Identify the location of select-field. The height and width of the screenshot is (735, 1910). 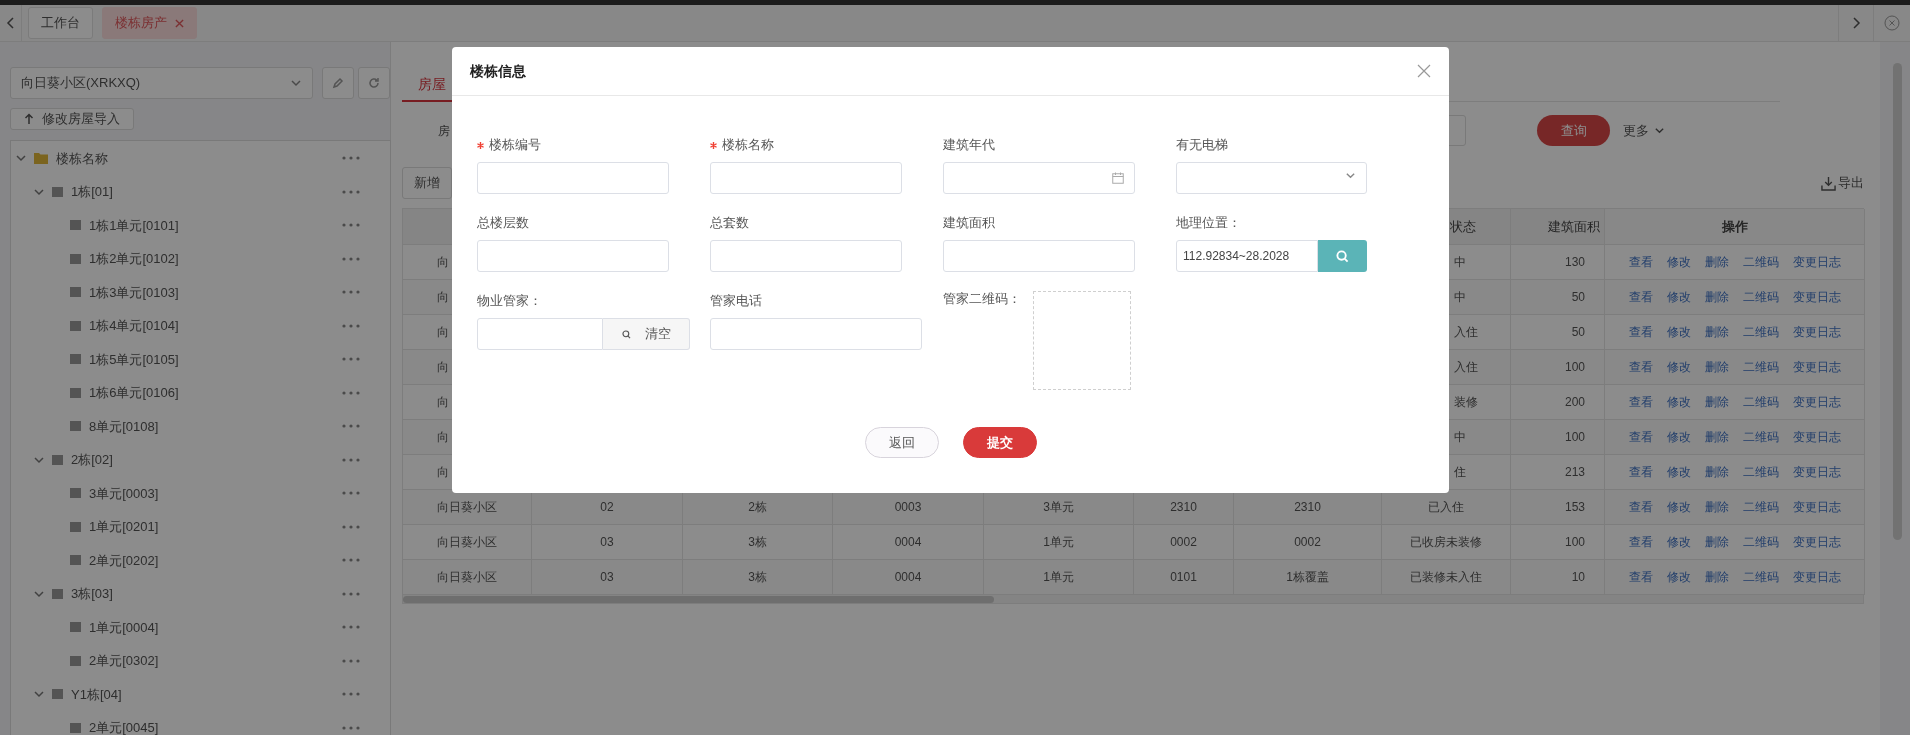
(1271, 178).